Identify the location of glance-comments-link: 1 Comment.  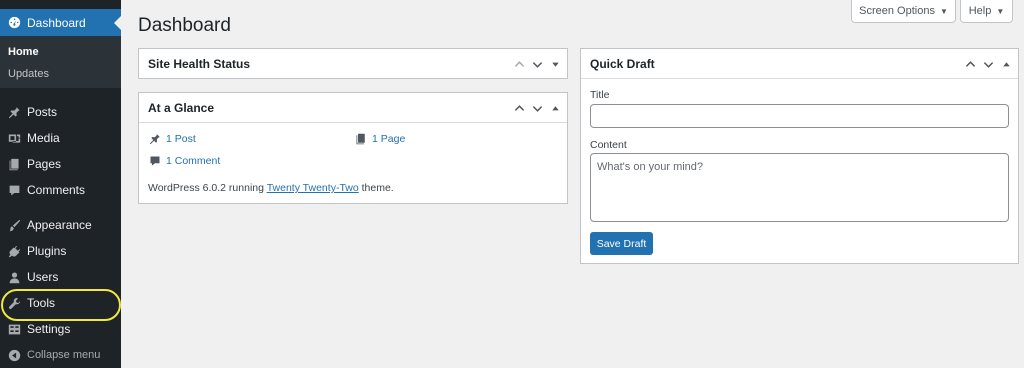
(184, 161).